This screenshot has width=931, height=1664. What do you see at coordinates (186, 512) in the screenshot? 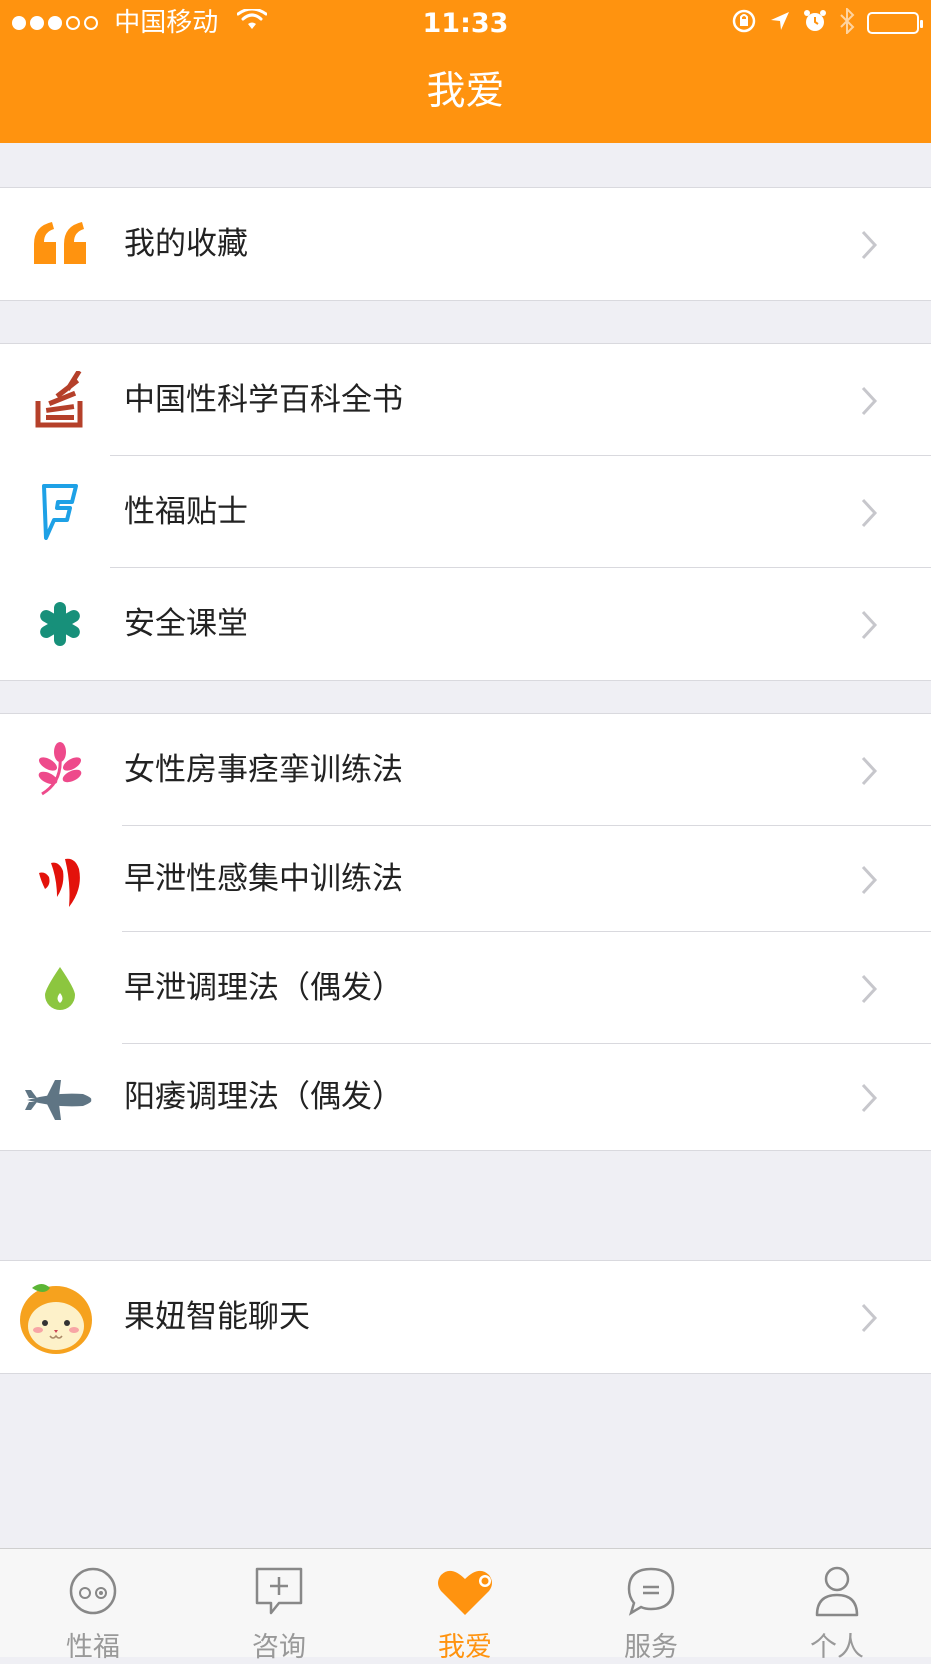
I see `list-item-label: 性福贴士` at bounding box center [186, 512].